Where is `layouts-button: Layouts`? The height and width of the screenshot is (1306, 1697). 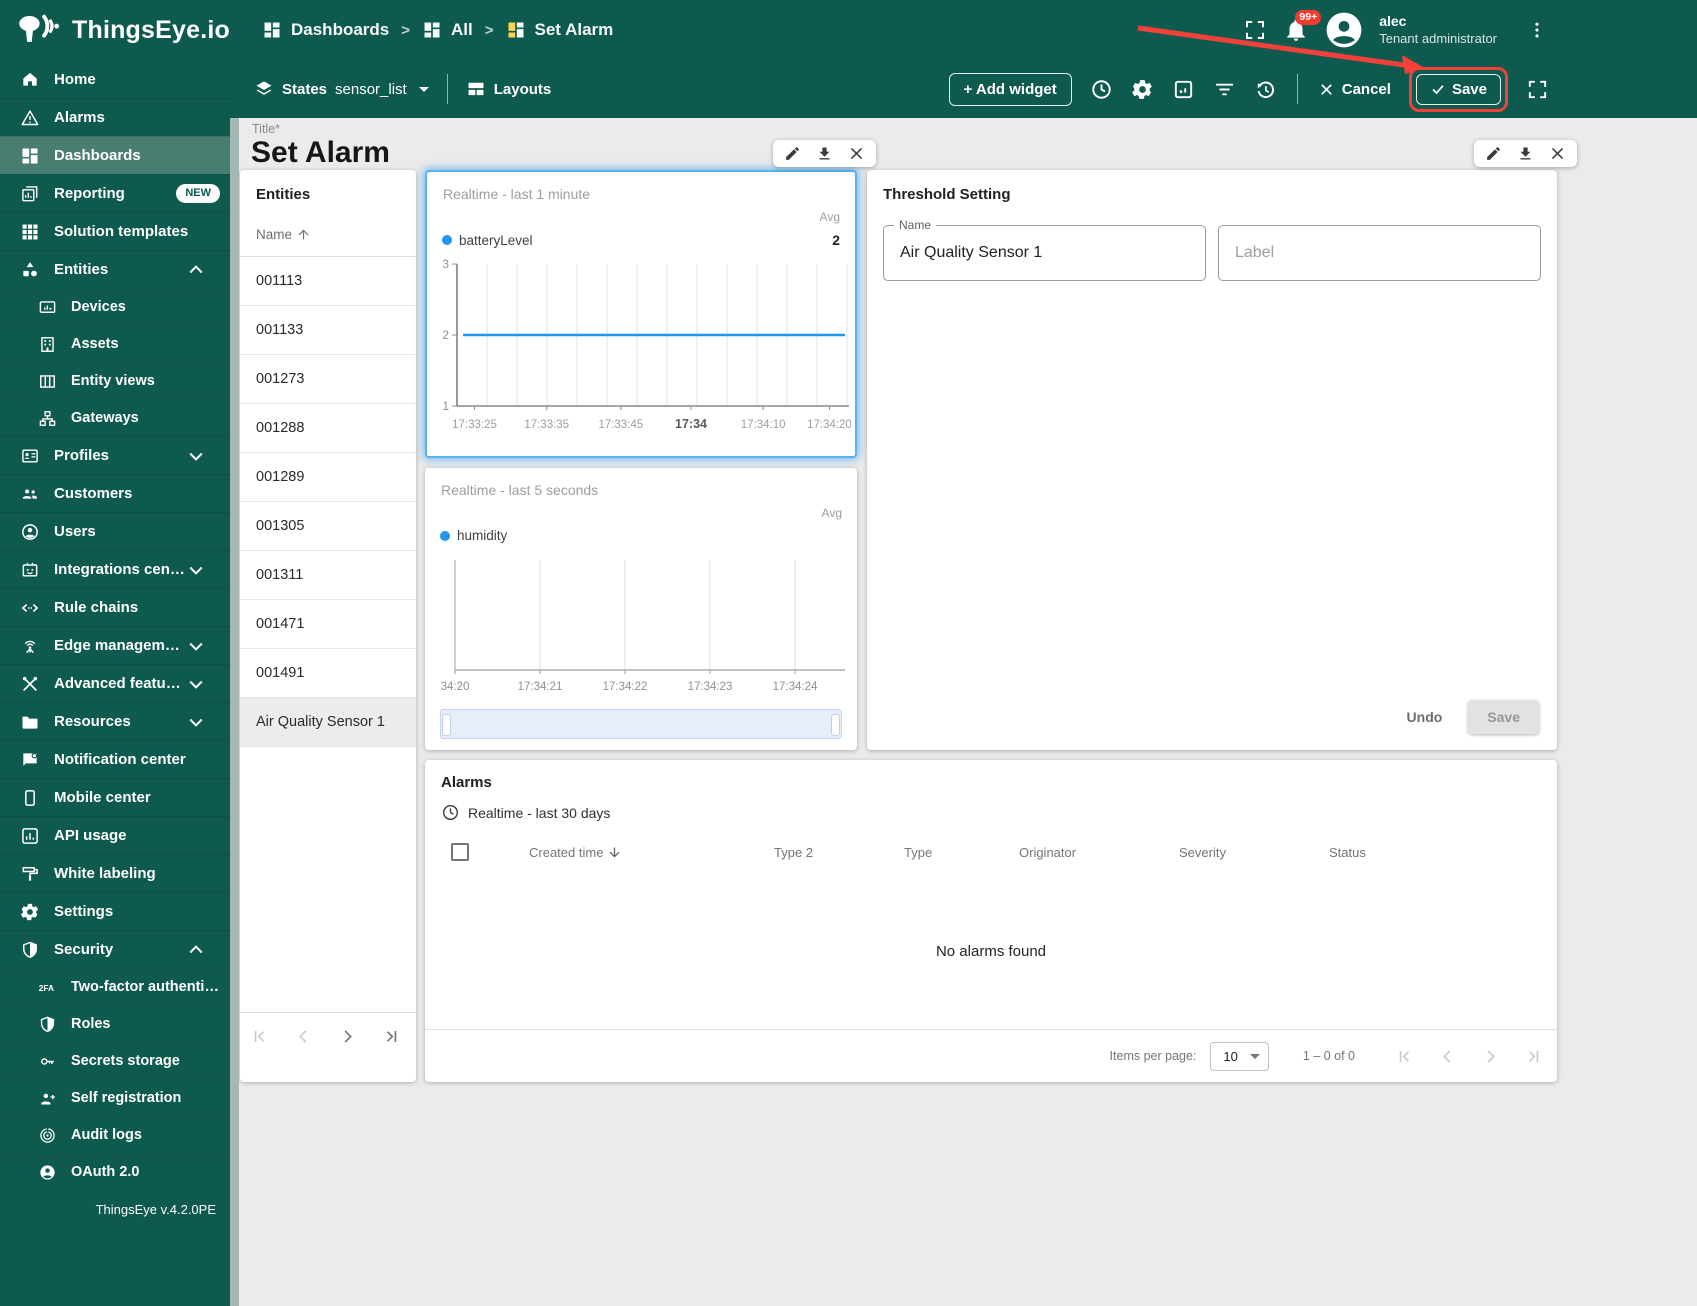
layouts-button: Layouts is located at coordinates (508, 89).